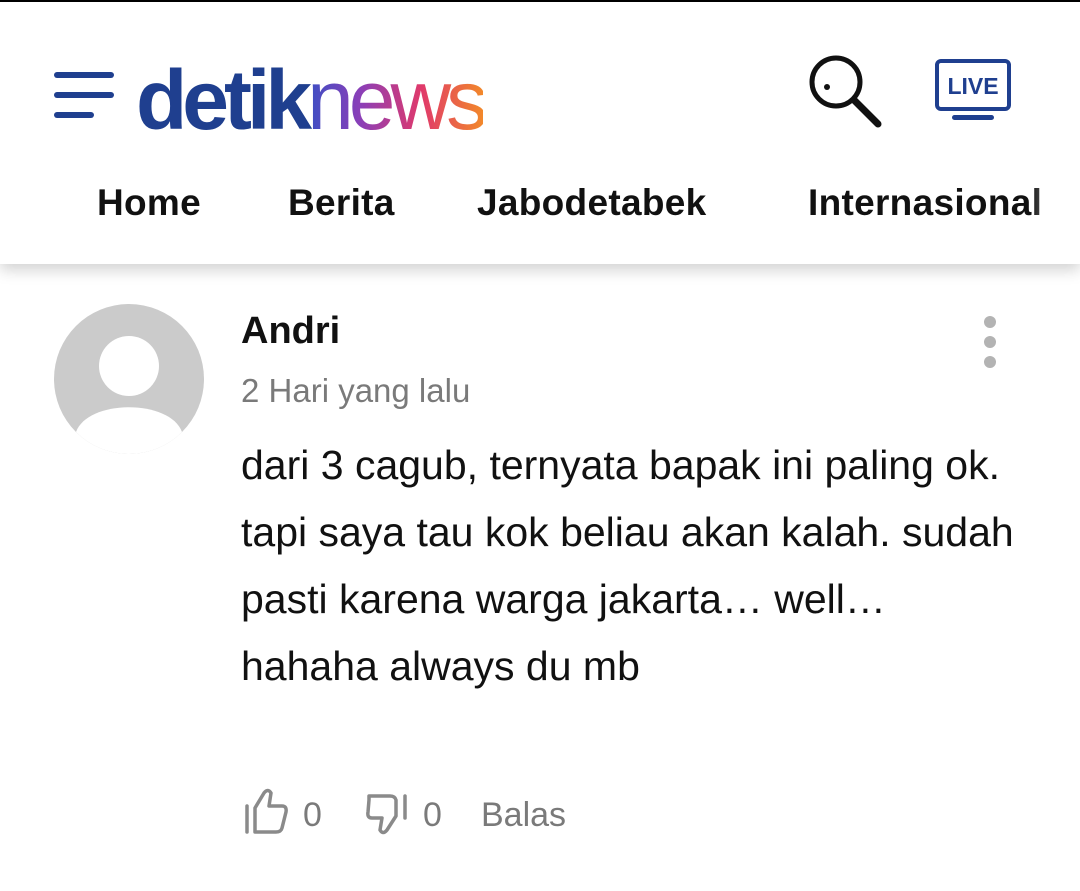 The width and height of the screenshot is (1080, 891). What do you see at coordinates (1055, 208) in the screenshot?
I see `nav-fade-overlay` at bounding box center [1055, 208].